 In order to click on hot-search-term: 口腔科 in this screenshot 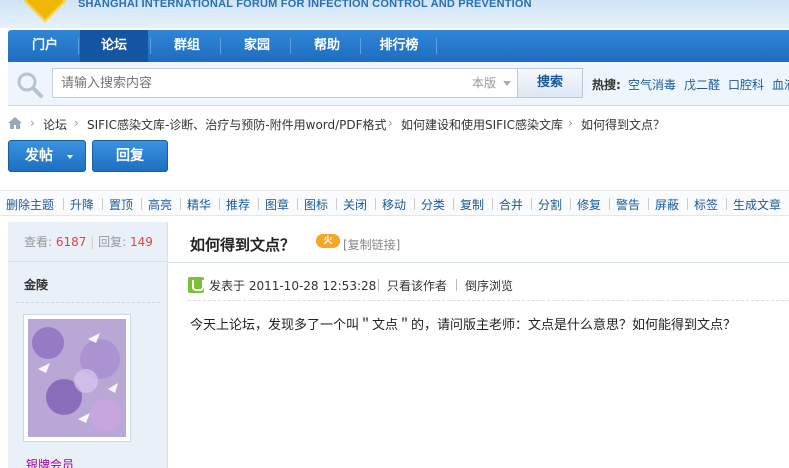, I will do `click(746, 84)`.